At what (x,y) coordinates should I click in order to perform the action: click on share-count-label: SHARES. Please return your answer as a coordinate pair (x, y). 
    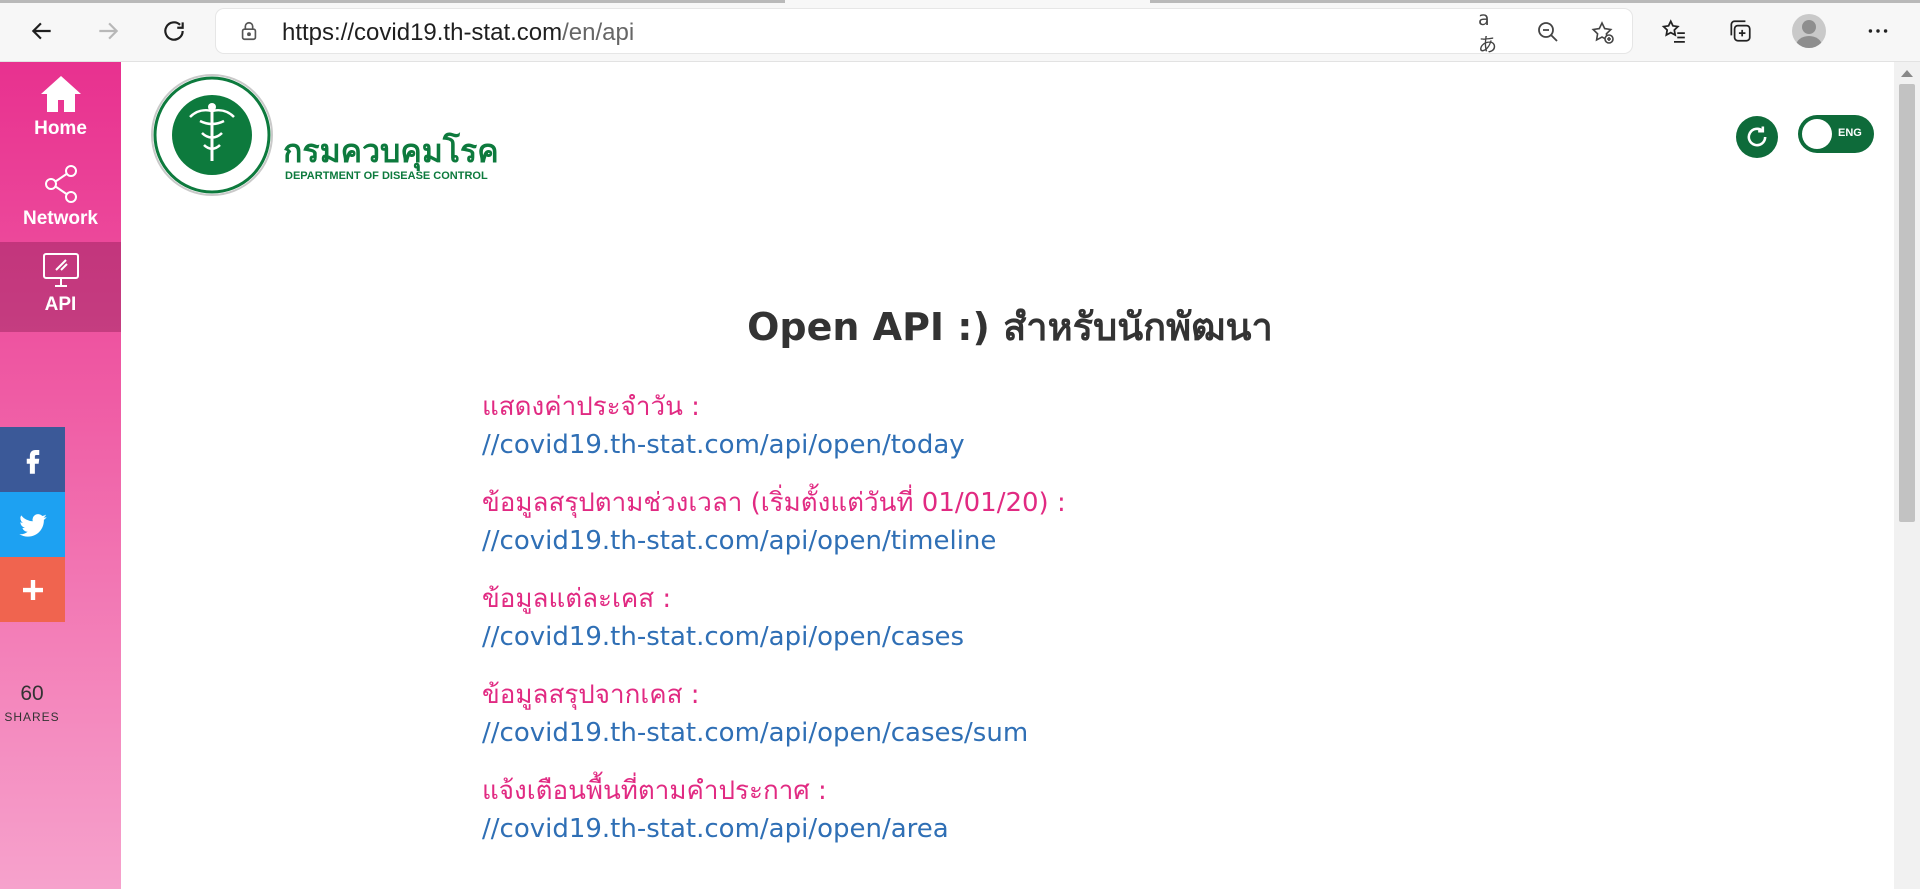
    Looking at the image, I should click on (32, 717).